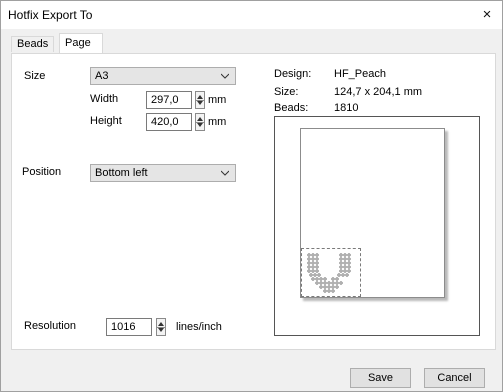 This screenshot has height=392, width=503. I want to click on tab-beads: Beads, so click(33, 44).